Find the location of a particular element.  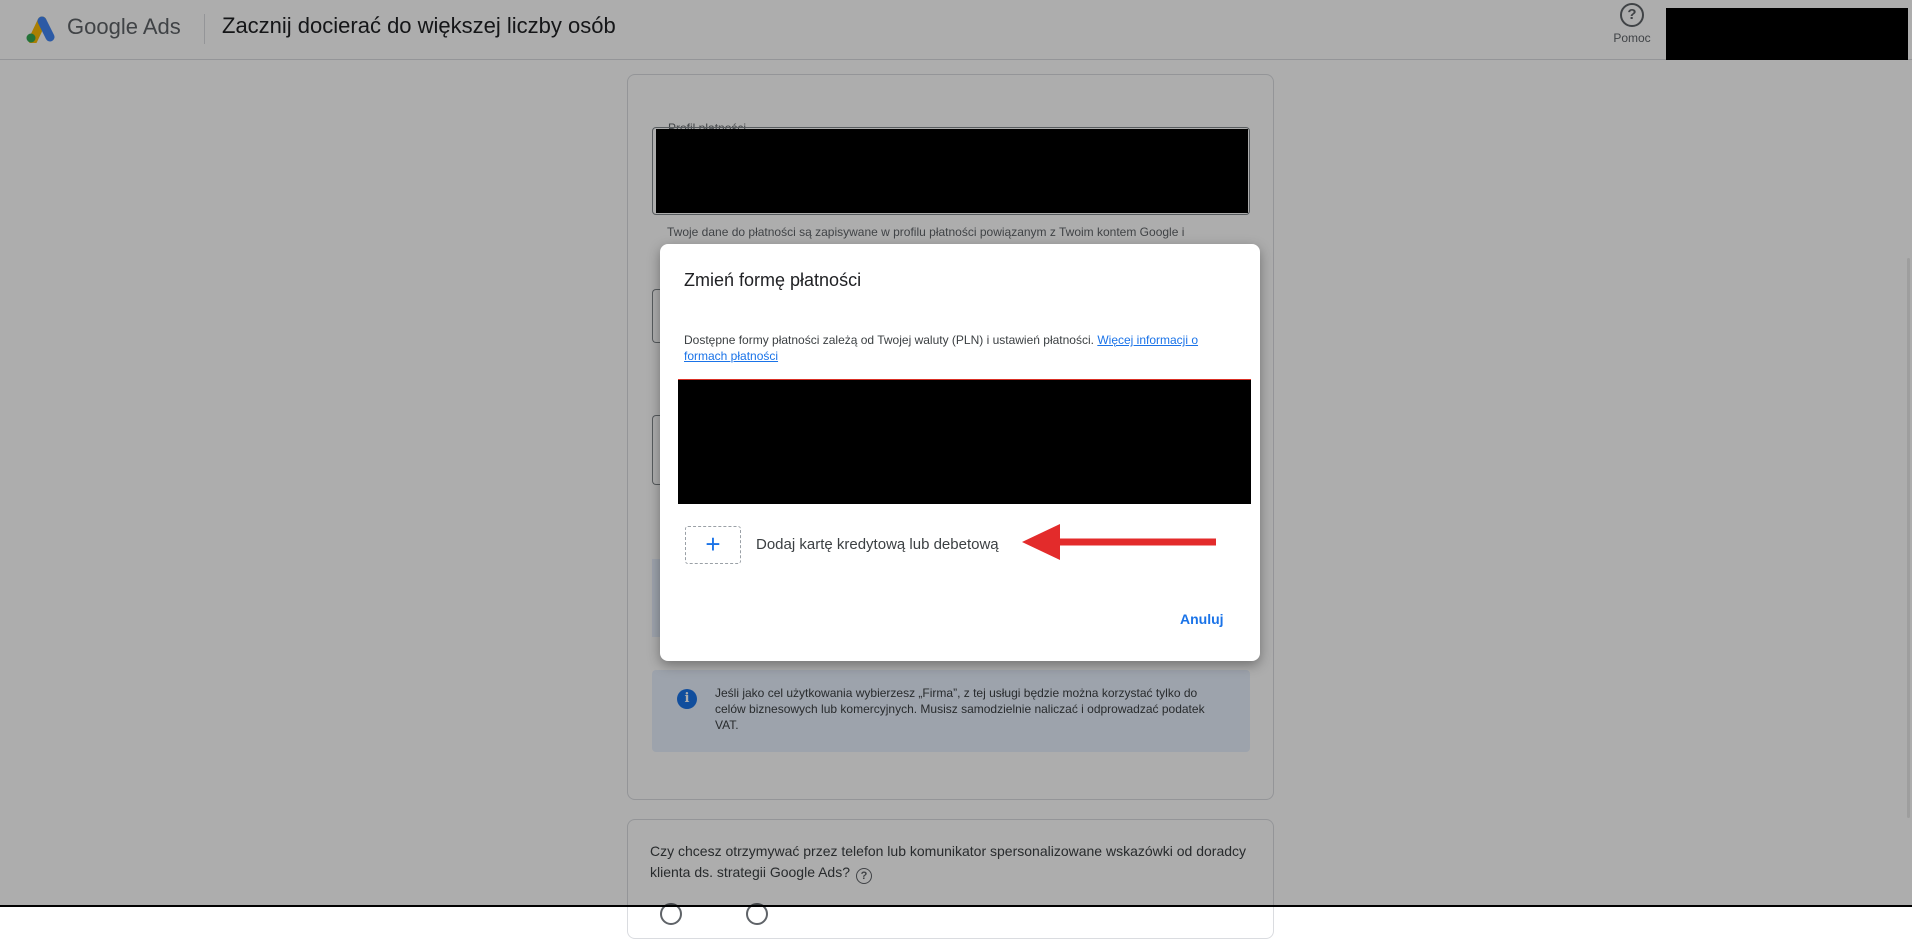

page-scrollbar is located at coordinates (1908, 538).